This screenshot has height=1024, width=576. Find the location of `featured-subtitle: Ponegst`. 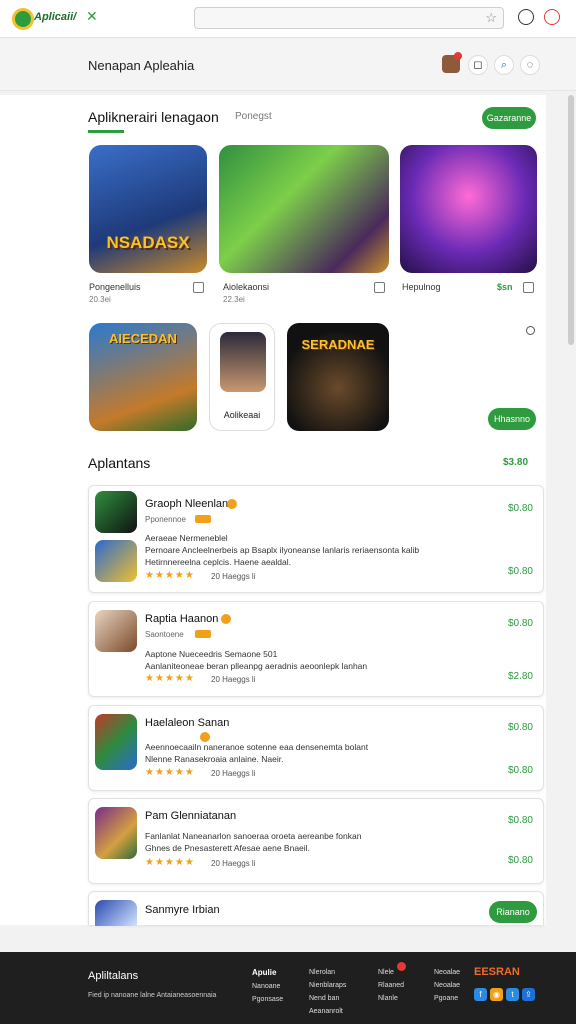

featured-subtitle: Ponegst is located at coordinates (253, 116).